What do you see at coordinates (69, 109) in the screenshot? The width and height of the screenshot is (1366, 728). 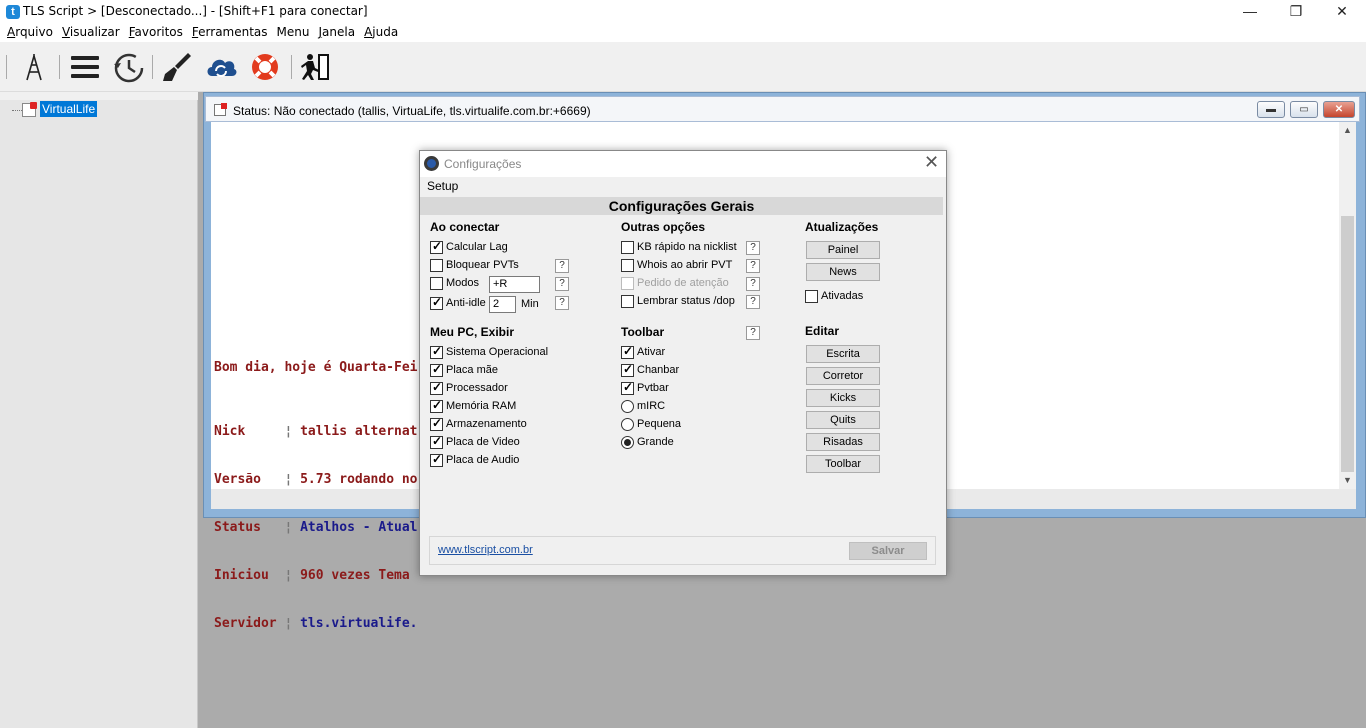 I see `tree-node-label: VirtualLife` at bounding box center [69, 109].